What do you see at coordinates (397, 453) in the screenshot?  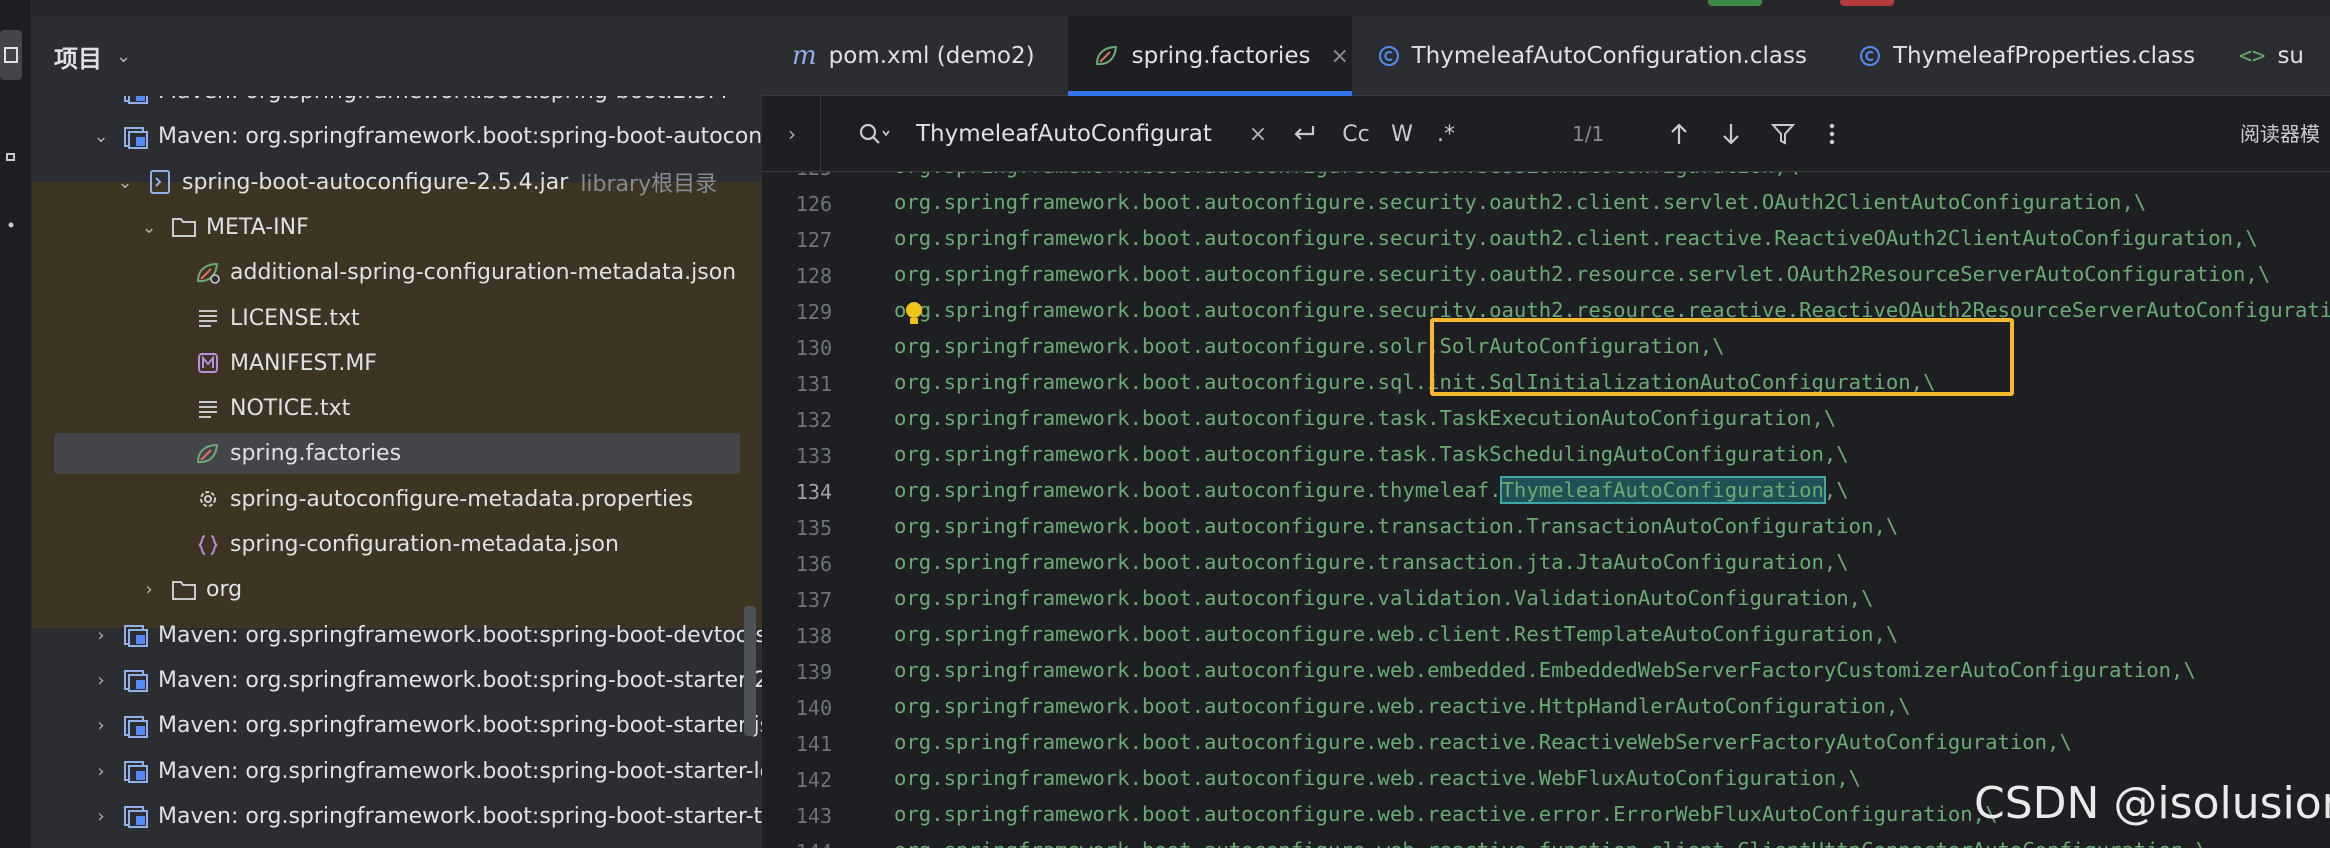 I see `tree-item: spring.factories` at bounding box center [397, 453].